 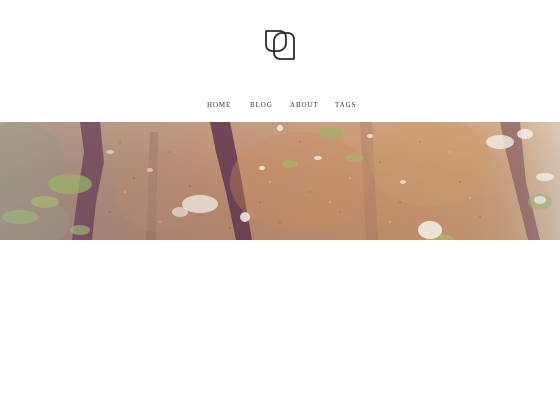 I want to click on main-nav: HOME BLOG ABOUT TAGS, so click(x=280, y=105).